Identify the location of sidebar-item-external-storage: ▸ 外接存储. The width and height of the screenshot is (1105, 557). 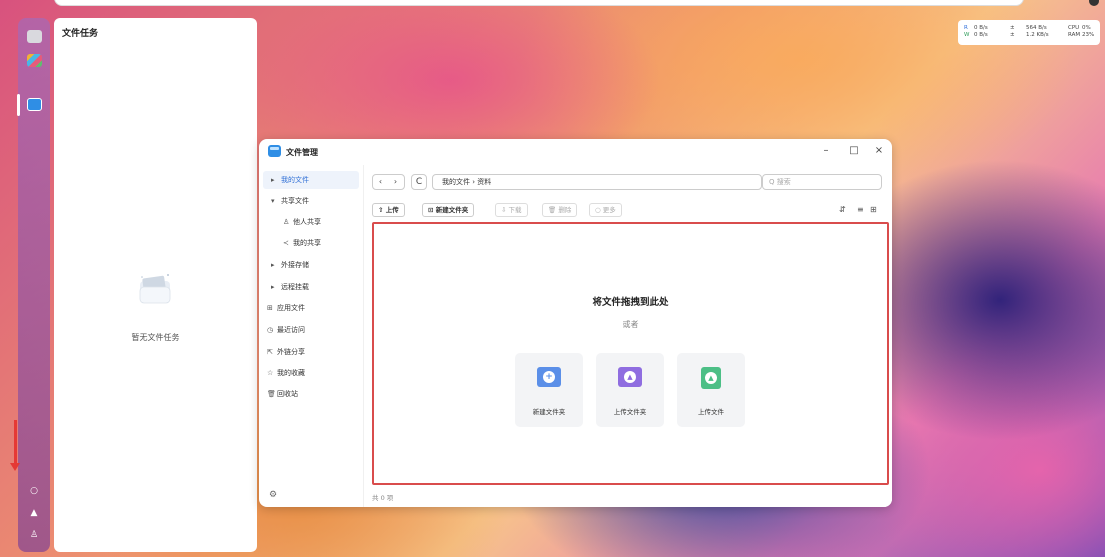
(311, 265).